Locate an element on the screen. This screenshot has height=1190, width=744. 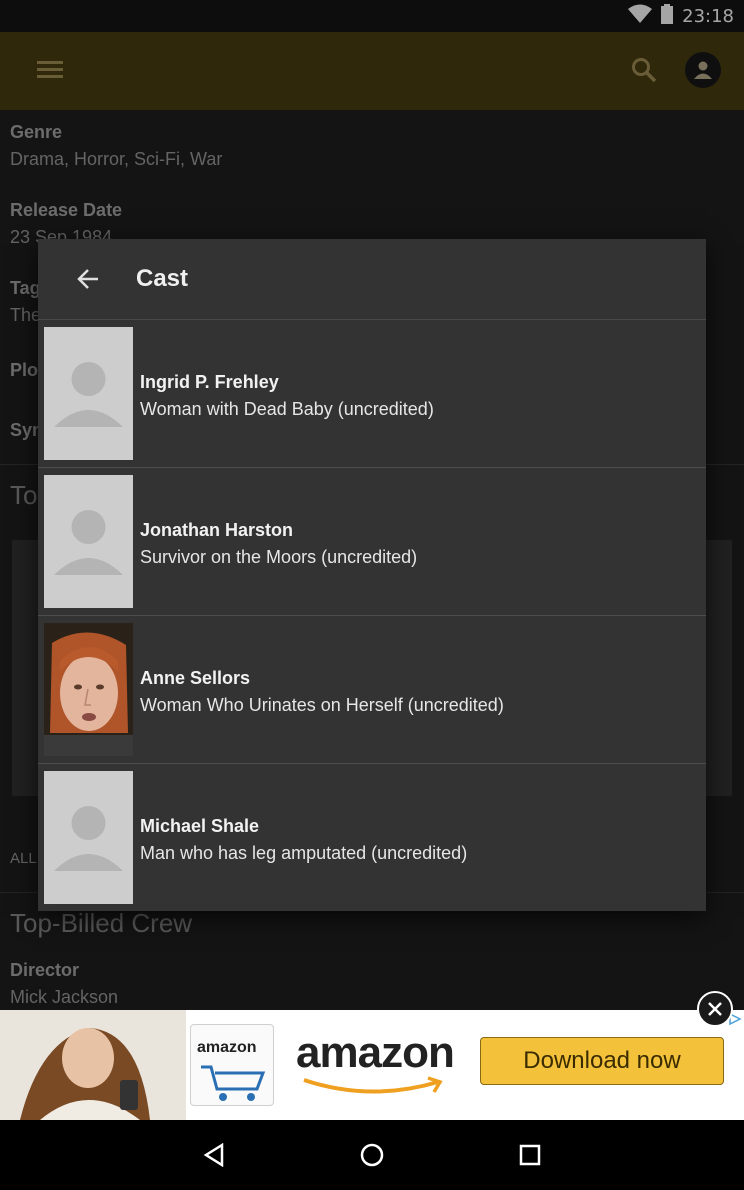
cast-role: Survivor on the Moors (uncredited) is located at coordinates (279, 557).